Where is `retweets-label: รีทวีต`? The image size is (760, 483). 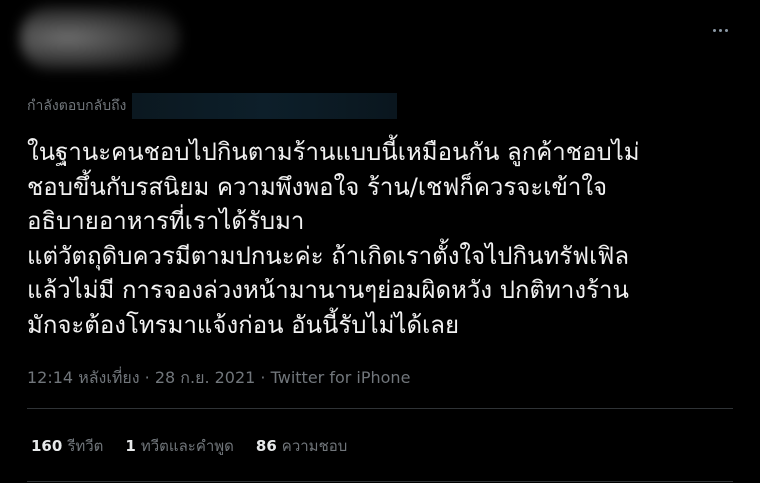
retweets-label: รีทวีต is located at coordinates (85, 446).